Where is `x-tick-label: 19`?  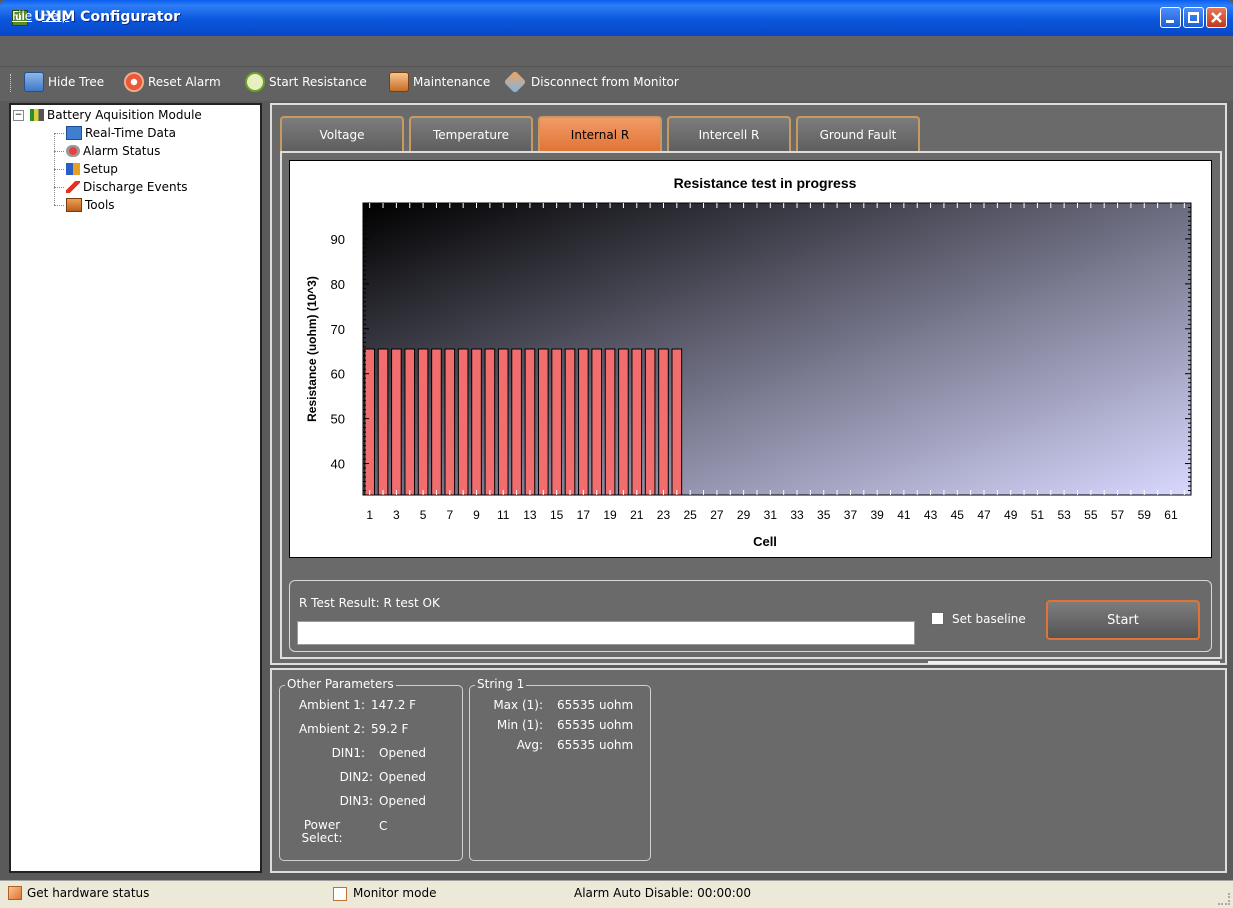
x-tick-label: 19 is located at coordinates (610, 515).